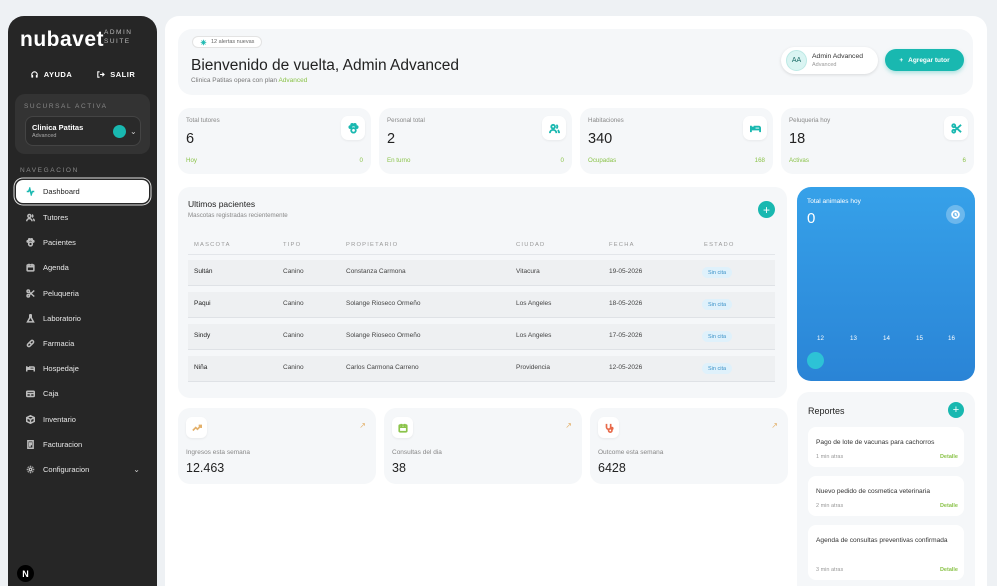 The height and width of the screenshot is (586, 997). What do you see at coordinates (227, 42) in the screenshot?
I see `alerts-badge: 12 alertas nuevas` at bounding box center [227, 42].